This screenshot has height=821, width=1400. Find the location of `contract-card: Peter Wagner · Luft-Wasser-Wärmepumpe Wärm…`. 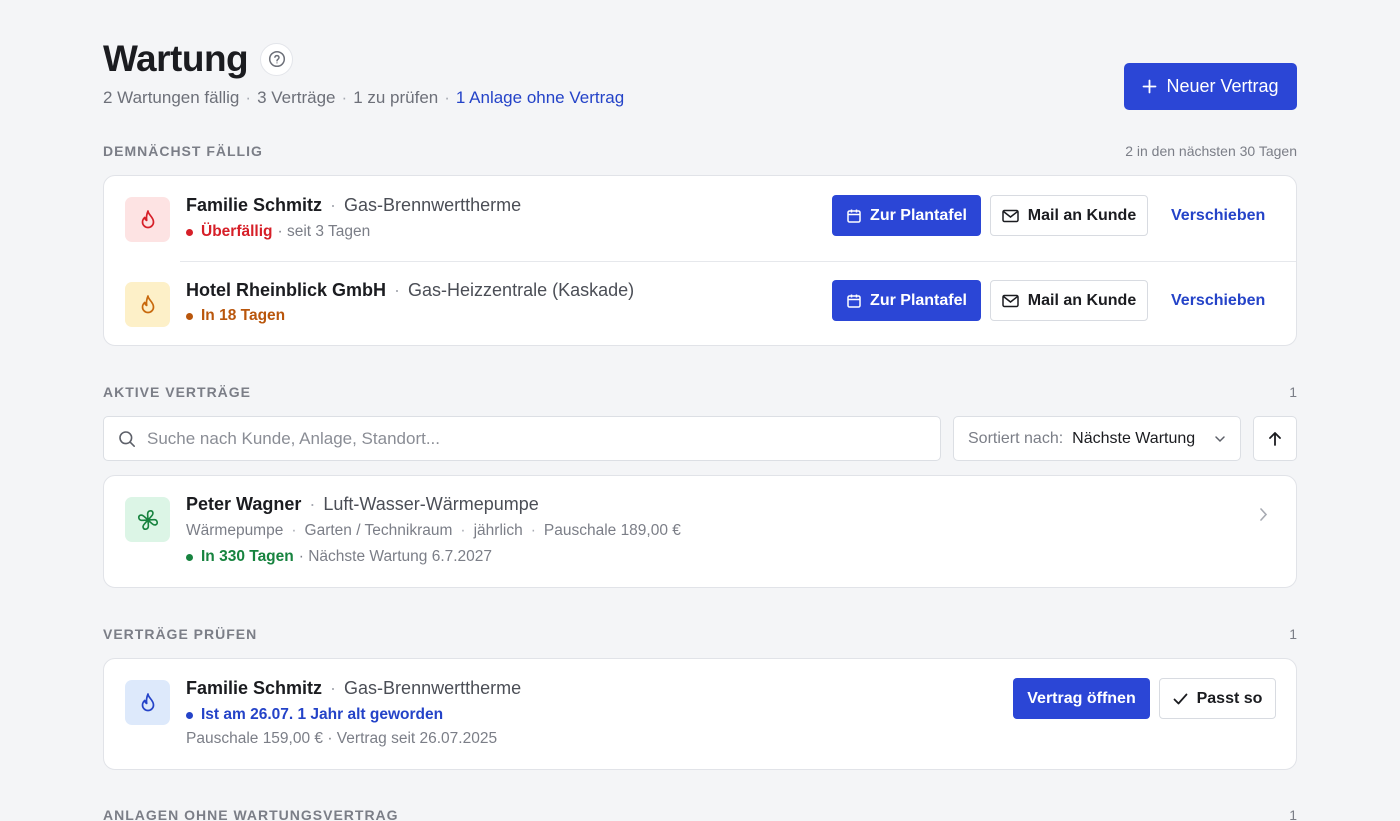

contract-card: Peter Wagner · Luft-Wasser-Wärmepumpe Wärm… is located at coordinates (700, 531).